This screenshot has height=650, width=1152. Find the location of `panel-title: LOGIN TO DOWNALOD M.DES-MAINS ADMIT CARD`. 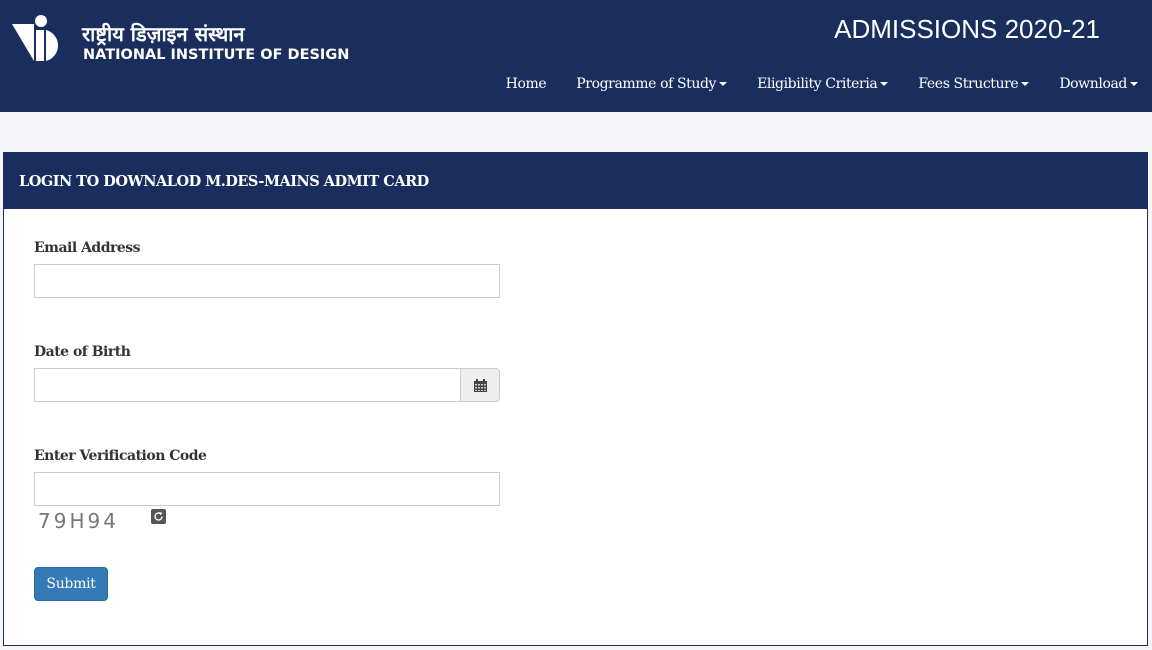

panel-title: LOGIN TO DOWNALOD M.DES-MAINS ADMIT CARD is located at coordinates (575, 181).